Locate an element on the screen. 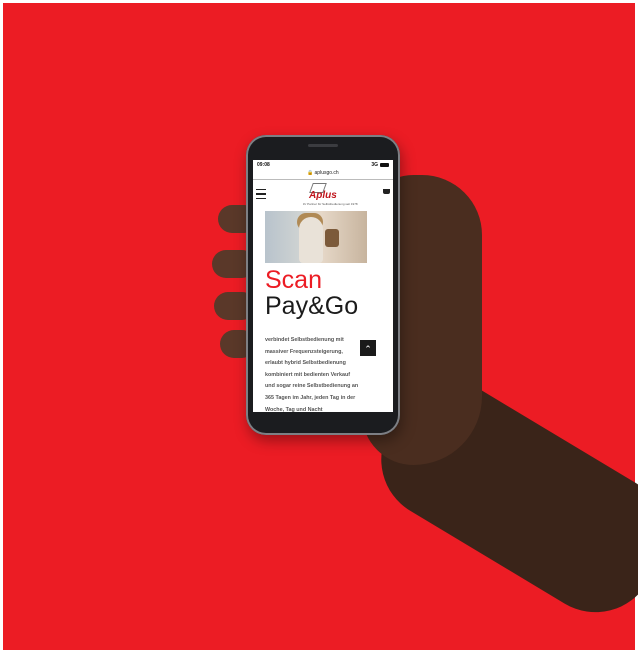 The height and width of the screenshot is (652, 638). description-line: und sogar reine Selbstbedienung an is located at coordinates (312, 386).